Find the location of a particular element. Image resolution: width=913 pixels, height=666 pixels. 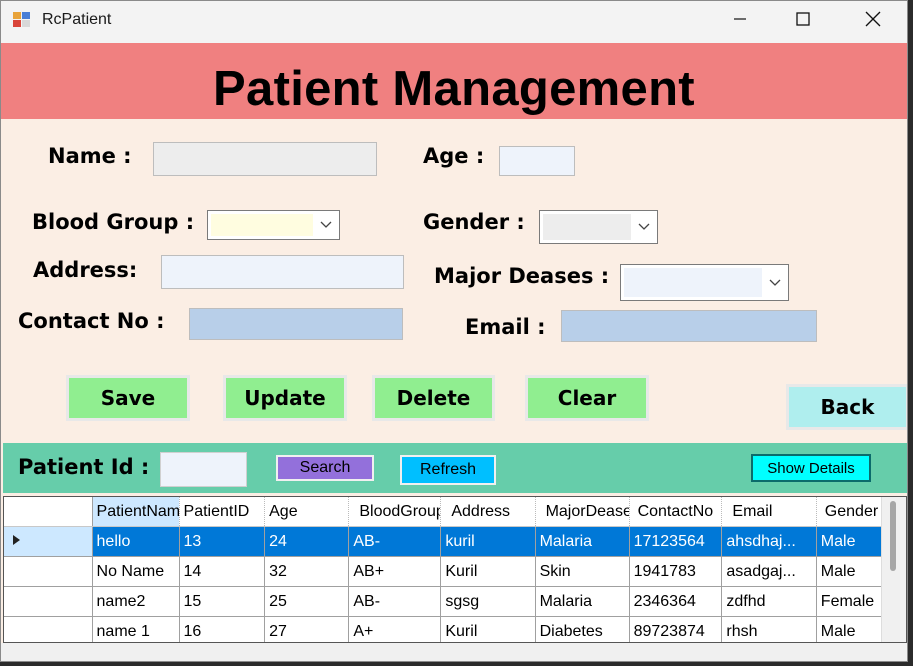

clear-button: Clear is located at coordinates (587, 398).